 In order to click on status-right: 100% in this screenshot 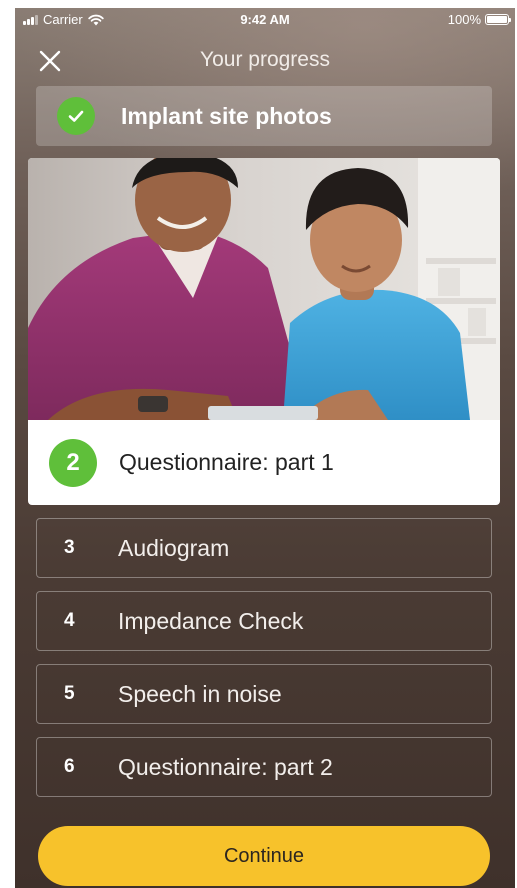, I will do `click(479, 19)`.